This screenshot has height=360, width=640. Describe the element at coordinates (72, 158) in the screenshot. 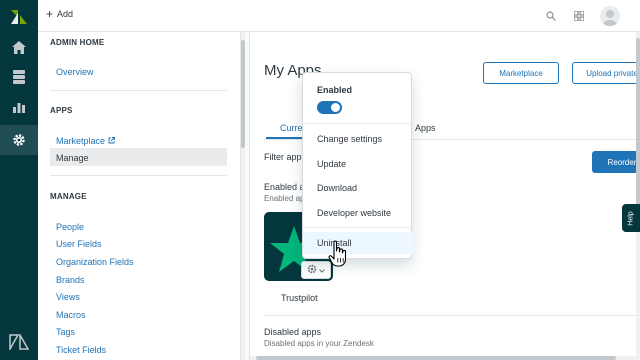

I see `sidebar-item-manage: Manage` at that location.